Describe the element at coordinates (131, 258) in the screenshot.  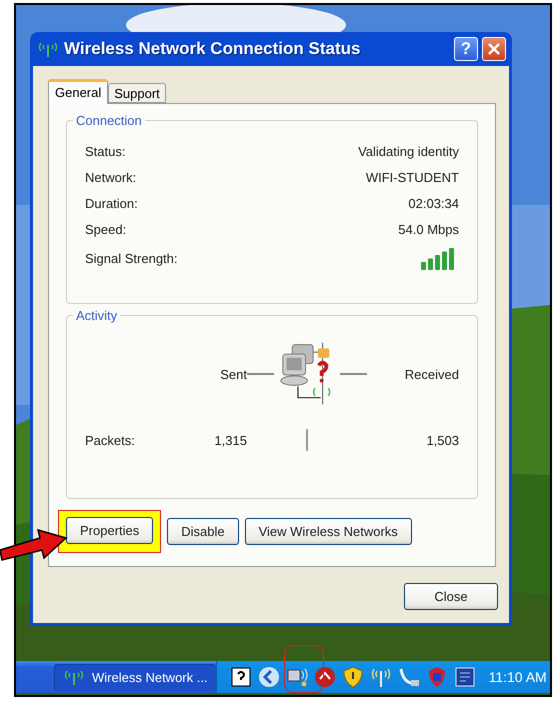
I see `field-label: Signal Strength:` at that location.